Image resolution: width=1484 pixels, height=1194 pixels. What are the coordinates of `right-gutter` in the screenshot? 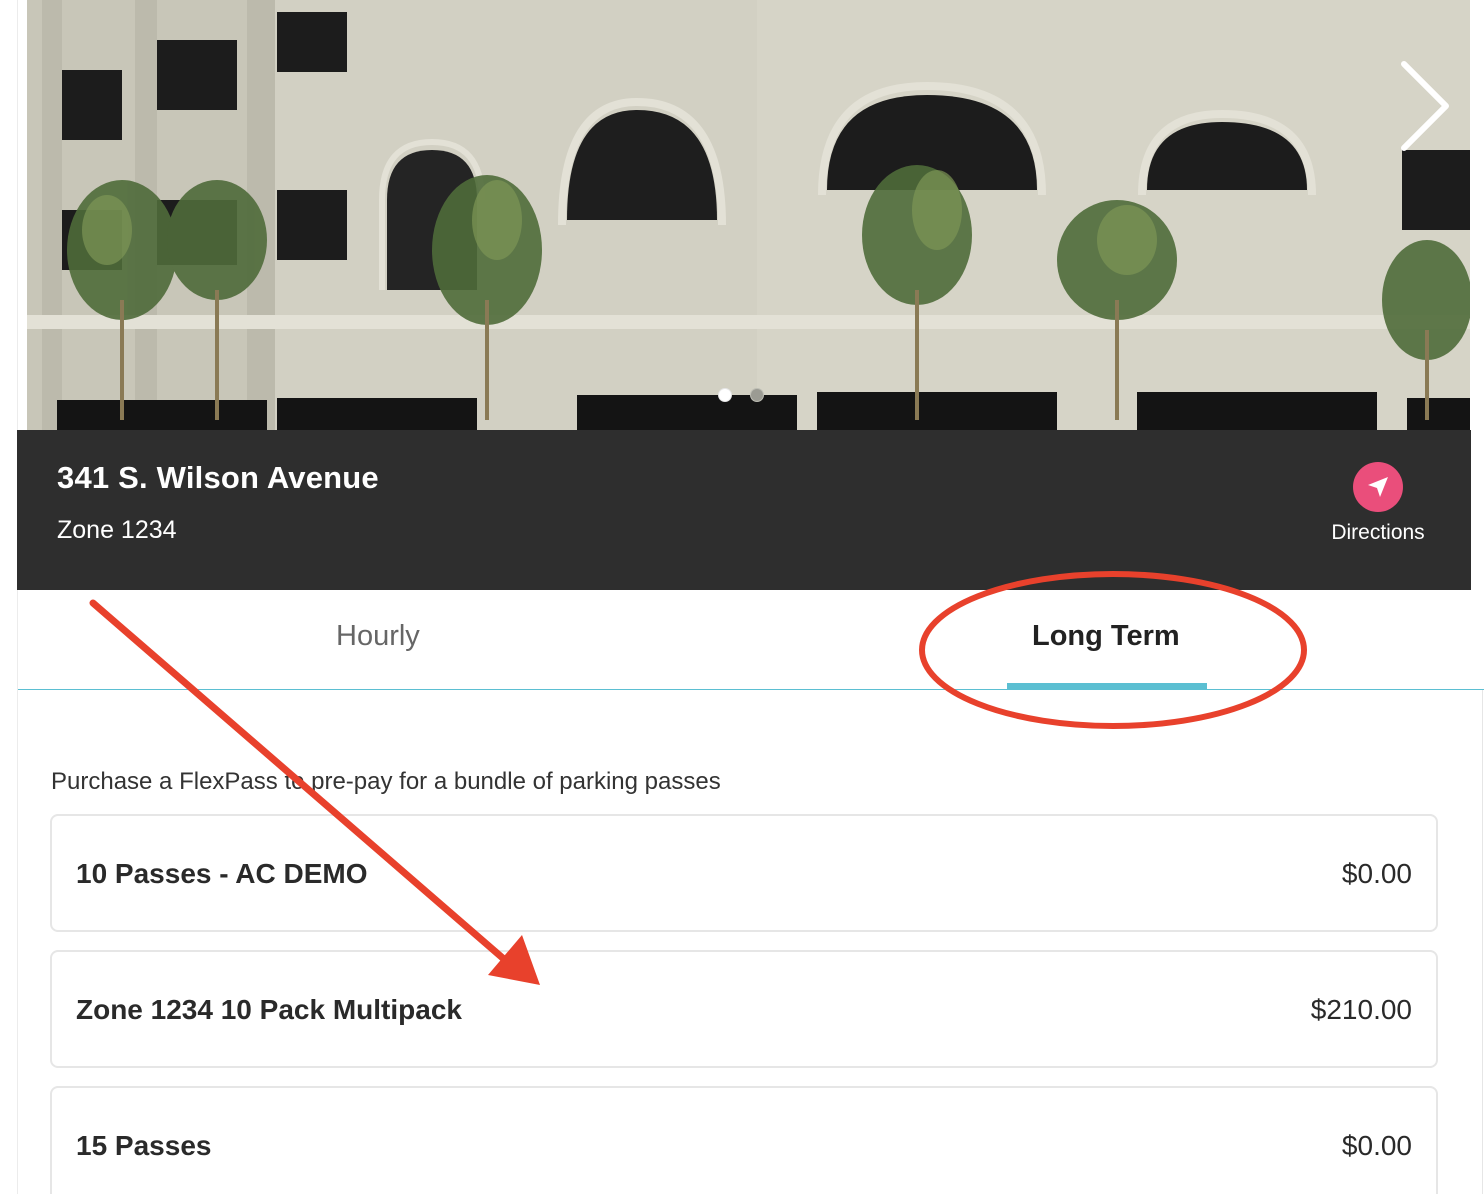 It's located at (1477, 295).